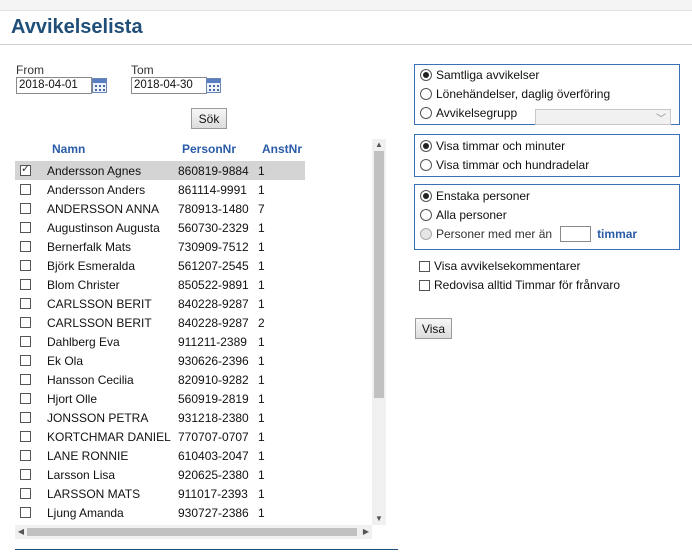  What do you see at coordinates (528, 234) in the screenshot?
I see `option-persons-more-than: Personer med mer än timmar` at bounding box center [528, 234].